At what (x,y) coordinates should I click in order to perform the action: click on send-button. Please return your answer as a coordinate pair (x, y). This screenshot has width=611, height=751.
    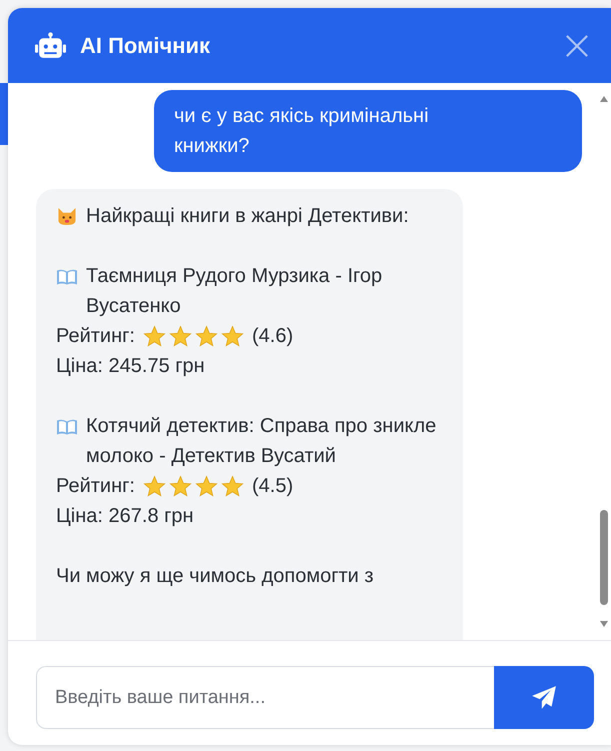
    Looking at the image, I should click on (544, 697).